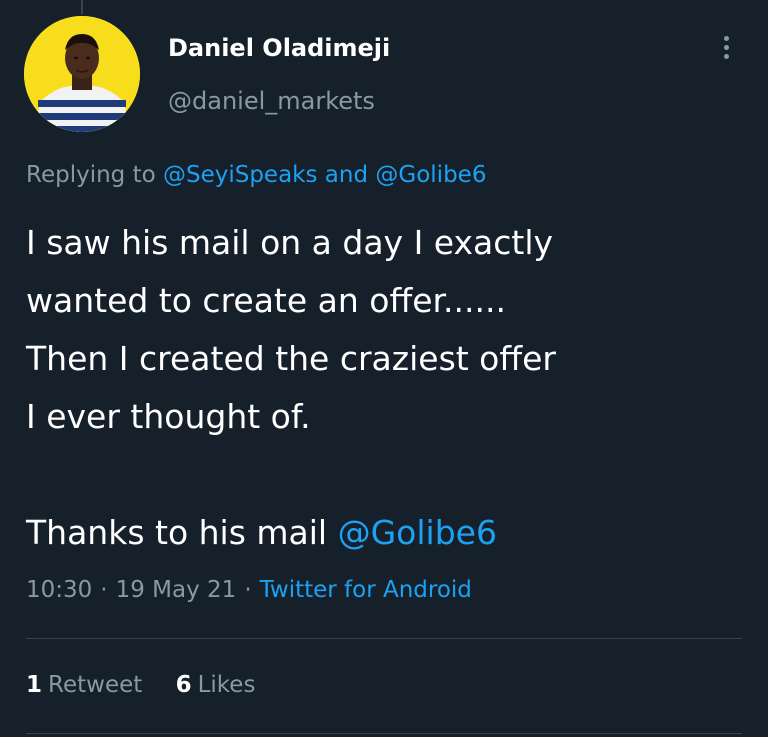 The image size is (768, 737). What do you see at coordinates (384, 733) in the screenshot?
I see `stats-bottom-divider` at bounding box center [384, 733].